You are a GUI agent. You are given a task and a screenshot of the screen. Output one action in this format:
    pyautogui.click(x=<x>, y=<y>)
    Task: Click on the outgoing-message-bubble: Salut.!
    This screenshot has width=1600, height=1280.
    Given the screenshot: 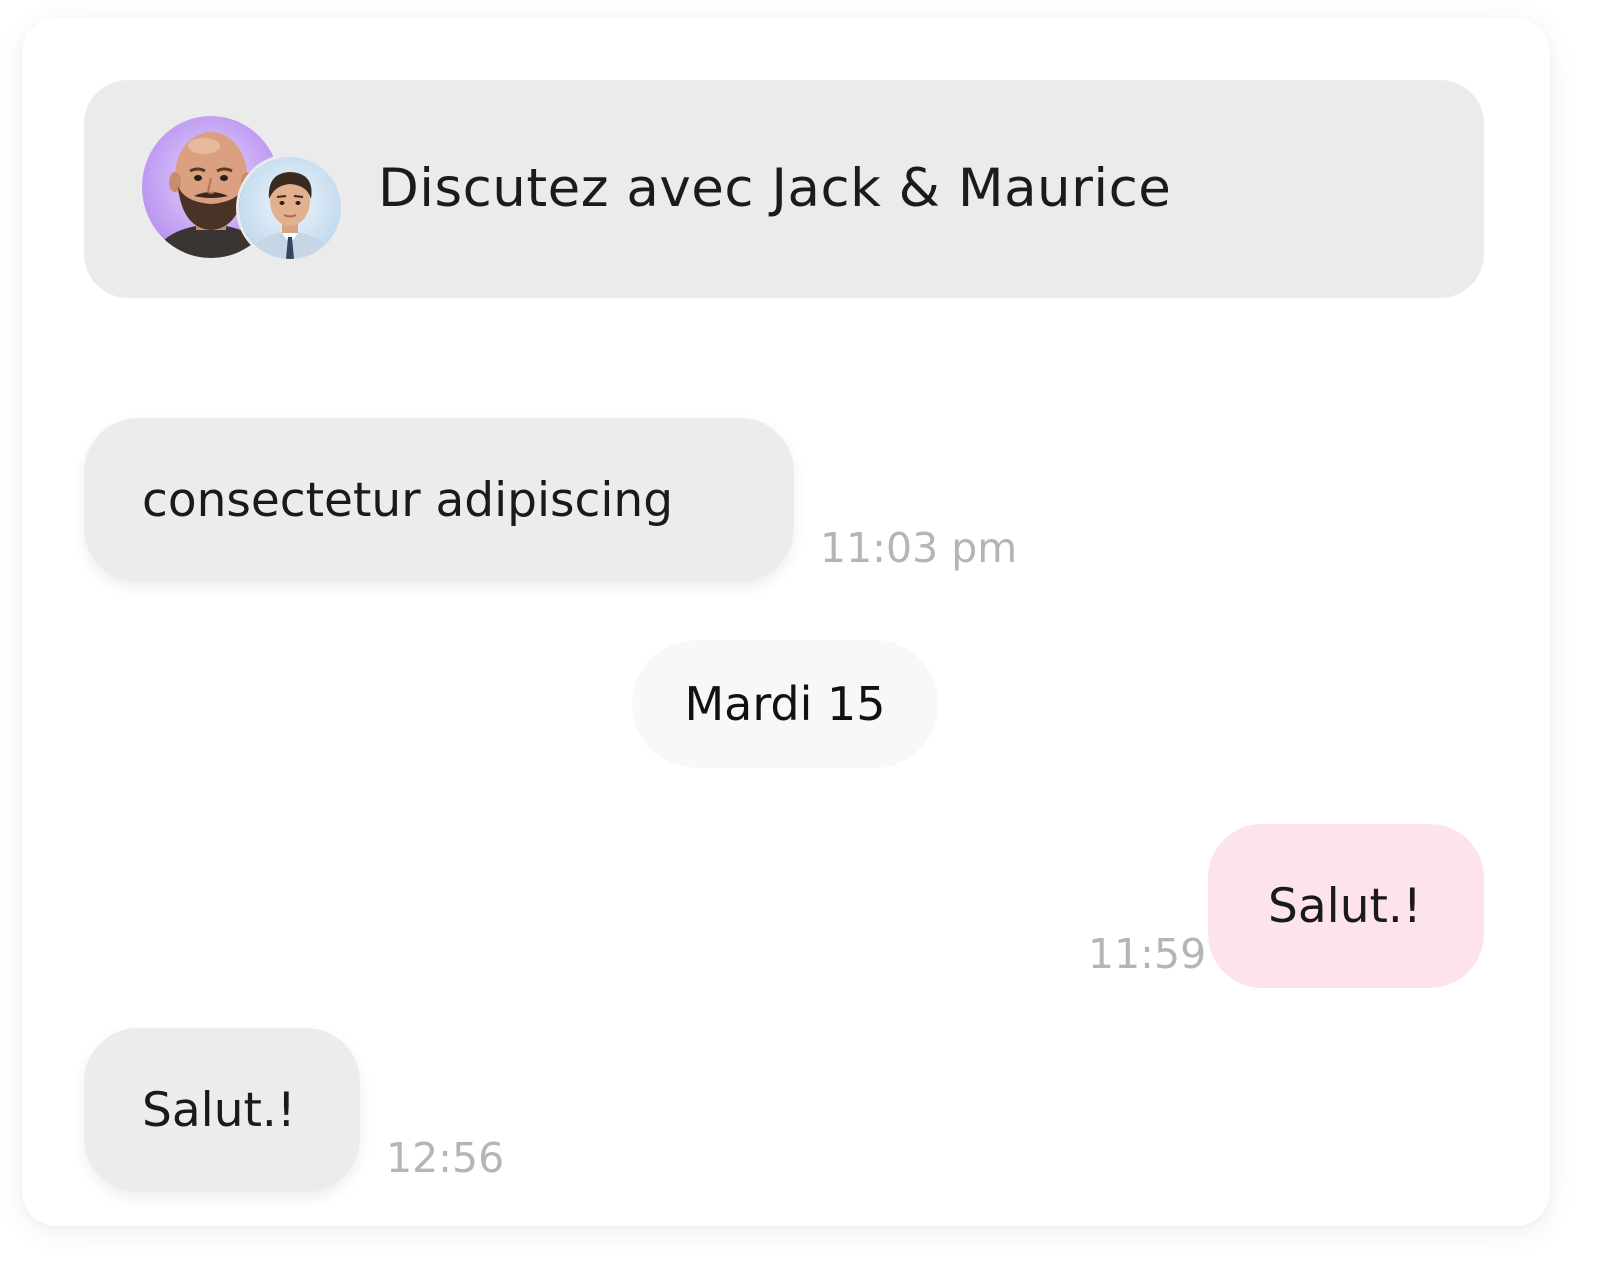 What is the action you would take?
    pyautogui.click(x=1346, y=906)
    